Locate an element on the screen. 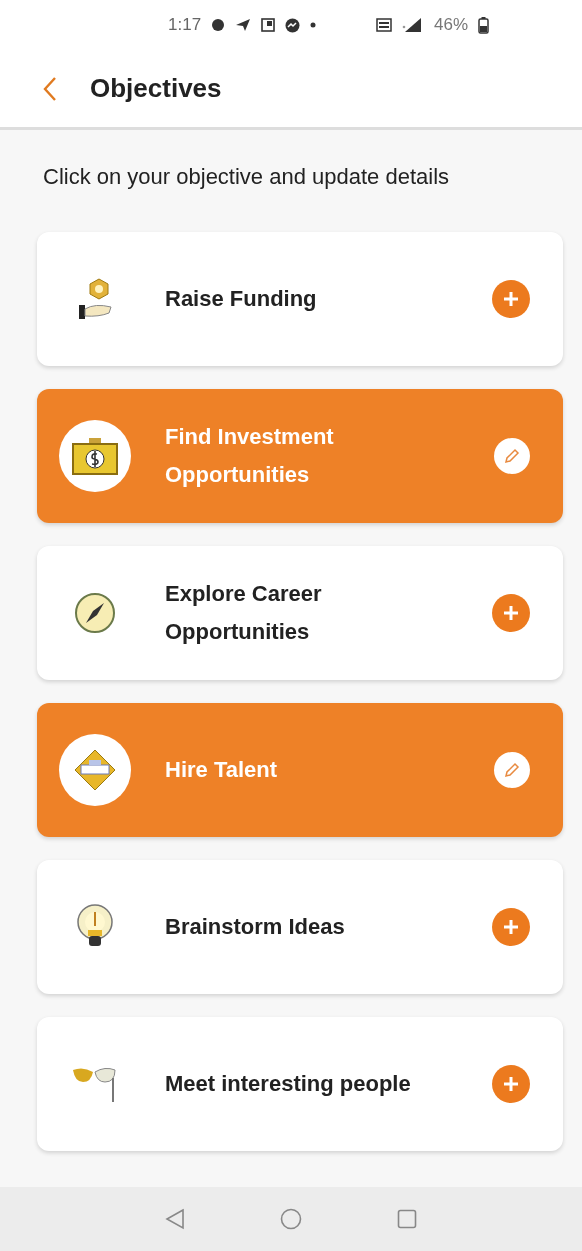 Image resolution: width=582 pixels, height=1251 pixels. objective-card: Brainstorm Ideas is located at coordinates (300, 927).